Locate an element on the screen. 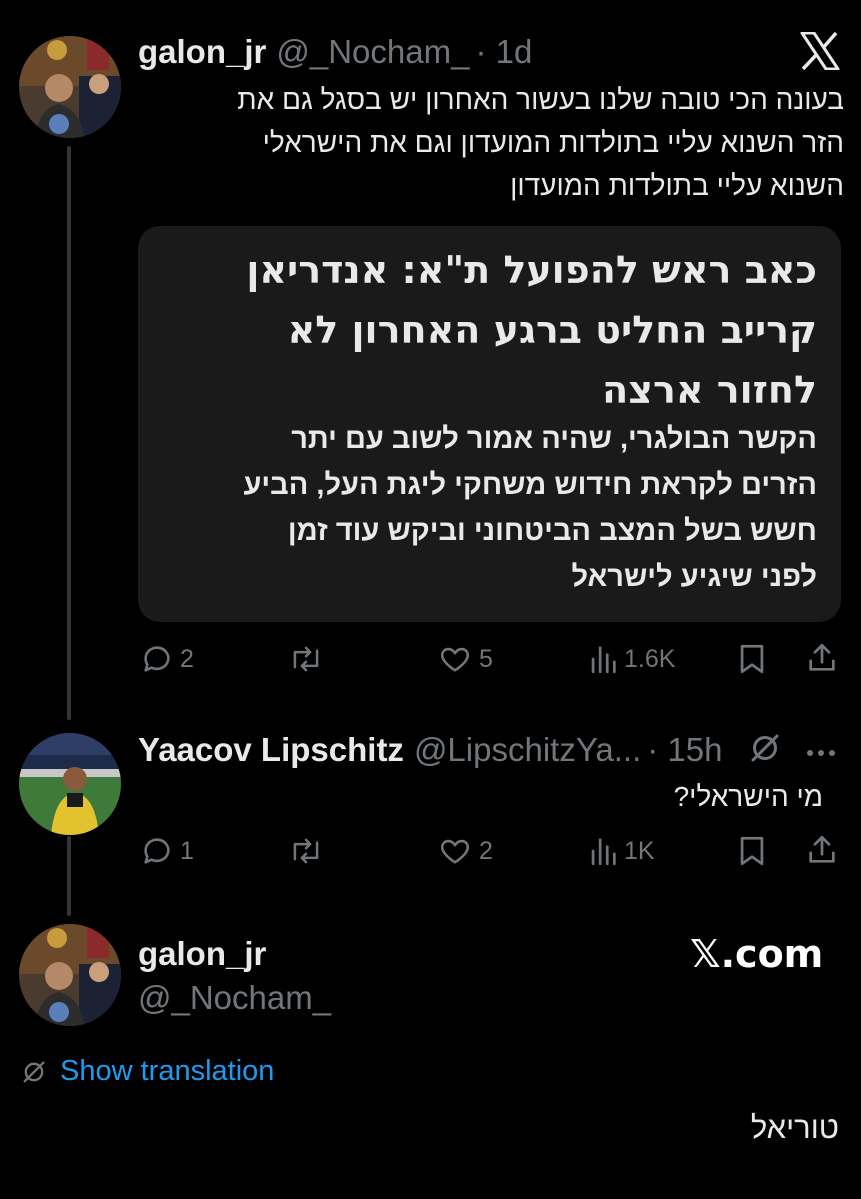  views-button: 1K is located at coordinates (621, 851).